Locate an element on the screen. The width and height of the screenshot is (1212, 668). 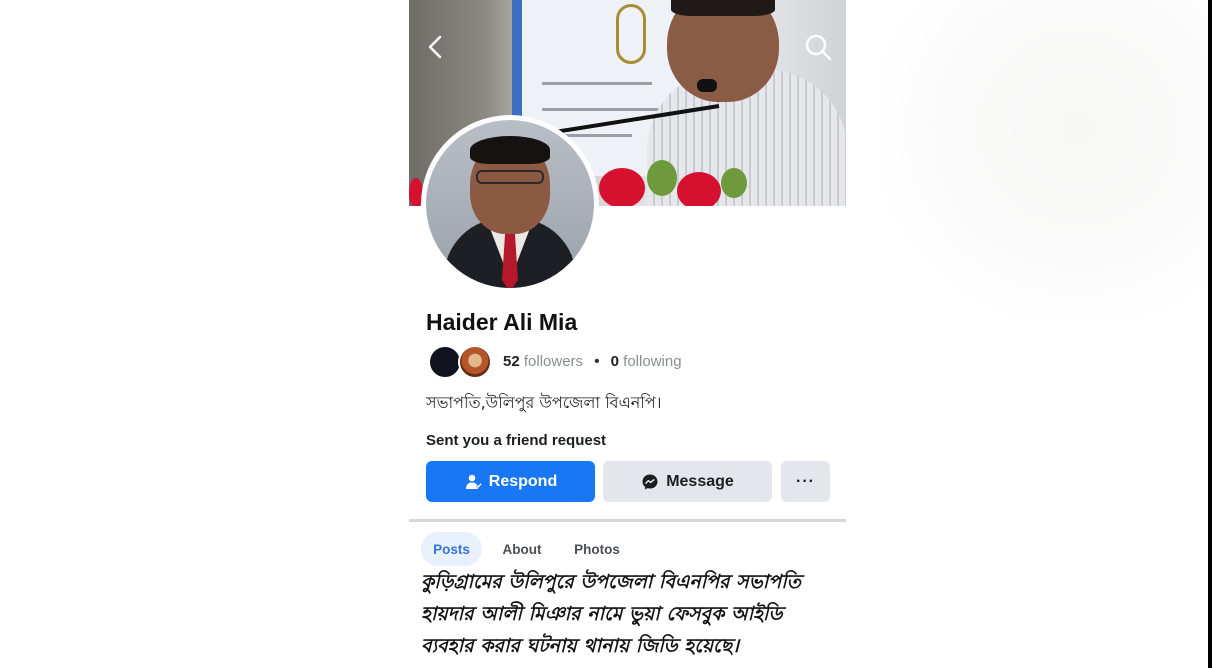
more-dots-icon: ··· is located at coordinates (805, 481).